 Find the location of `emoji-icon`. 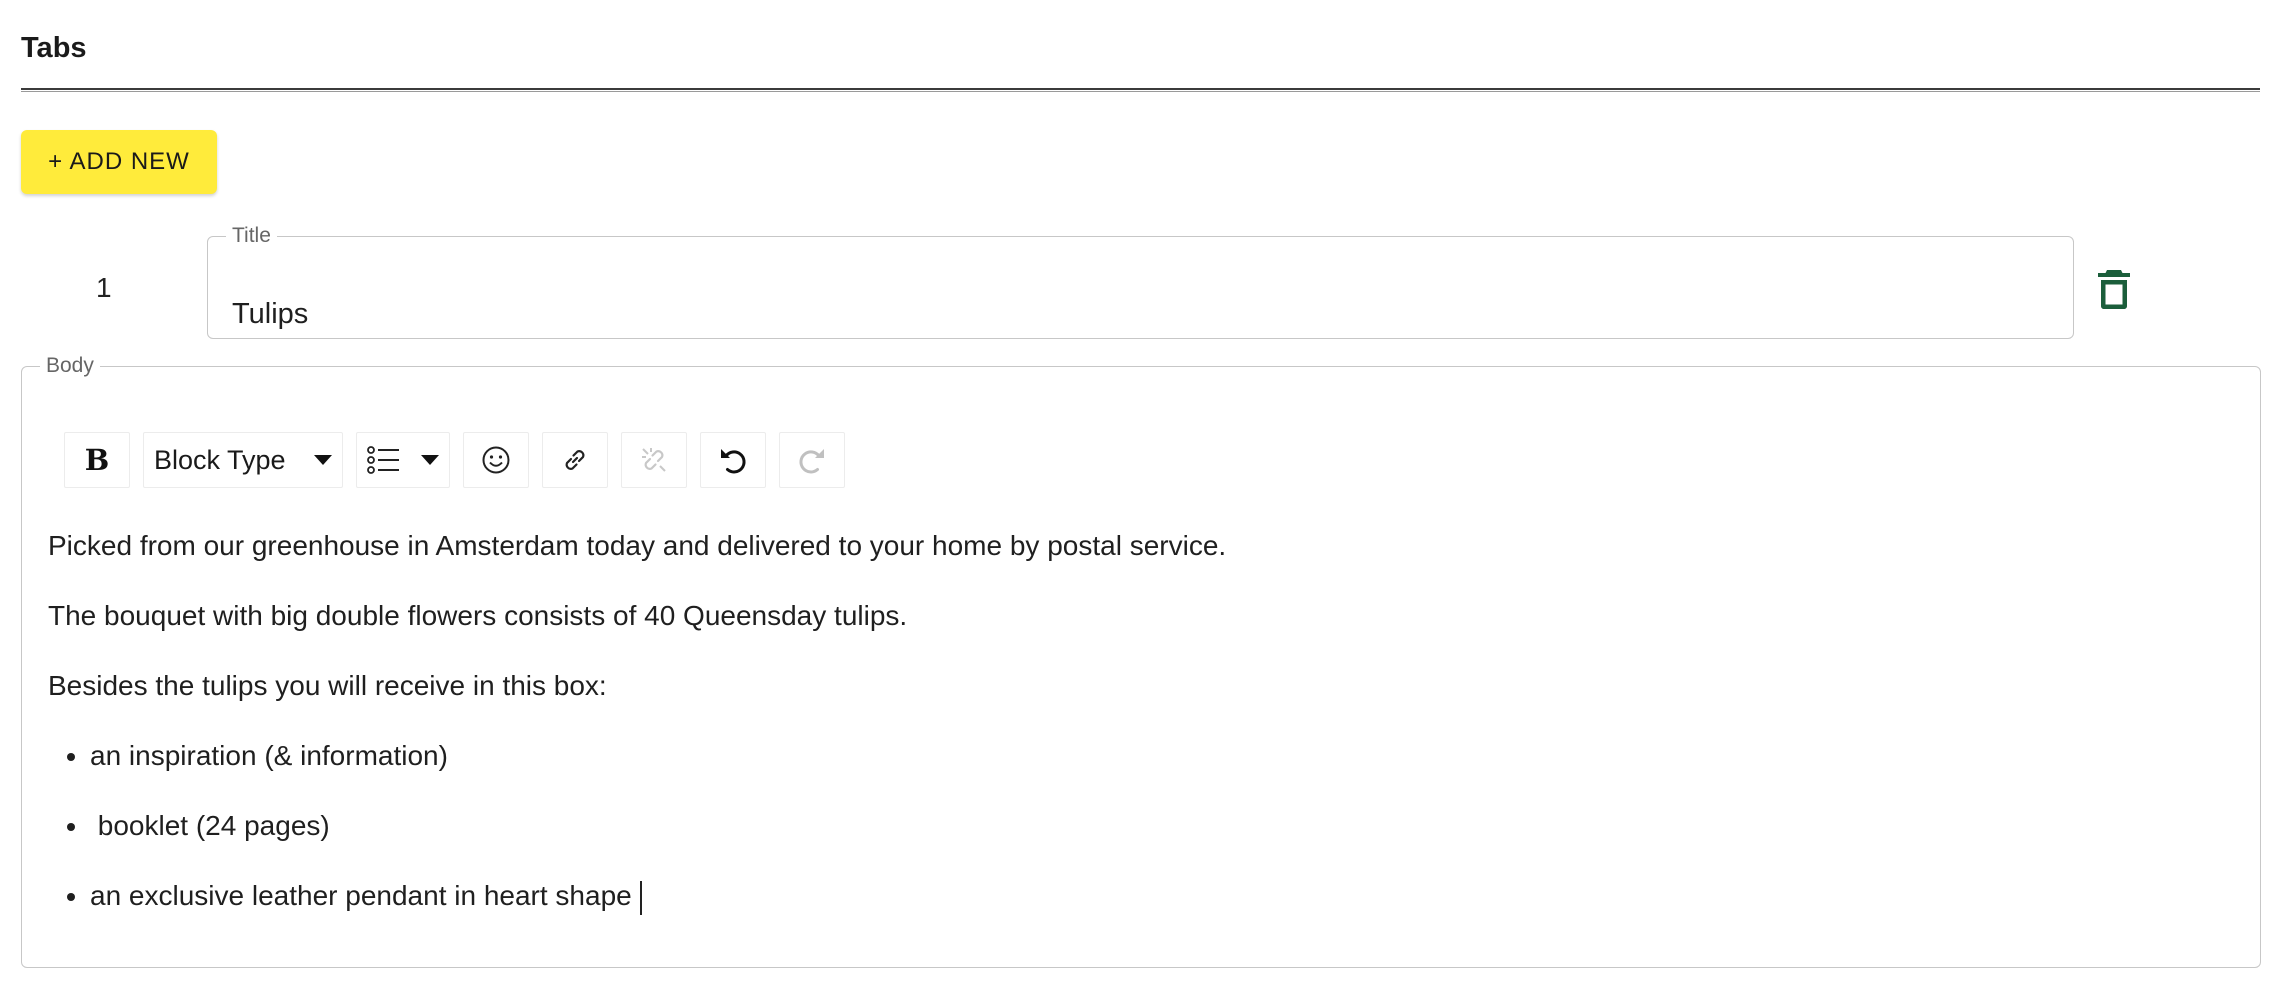

emoji-icon is located at coordinates (496, 460).